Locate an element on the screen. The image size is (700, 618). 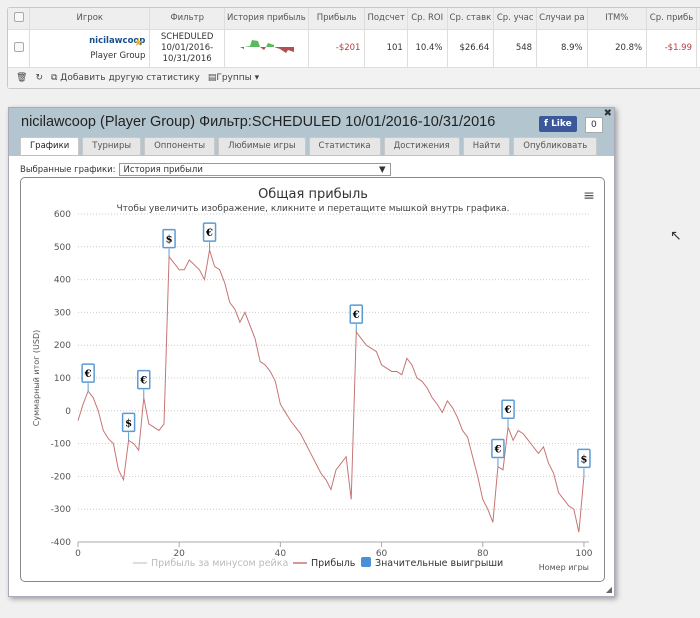
tab-publish: Опубликовать is located at coordinates (555, 146).